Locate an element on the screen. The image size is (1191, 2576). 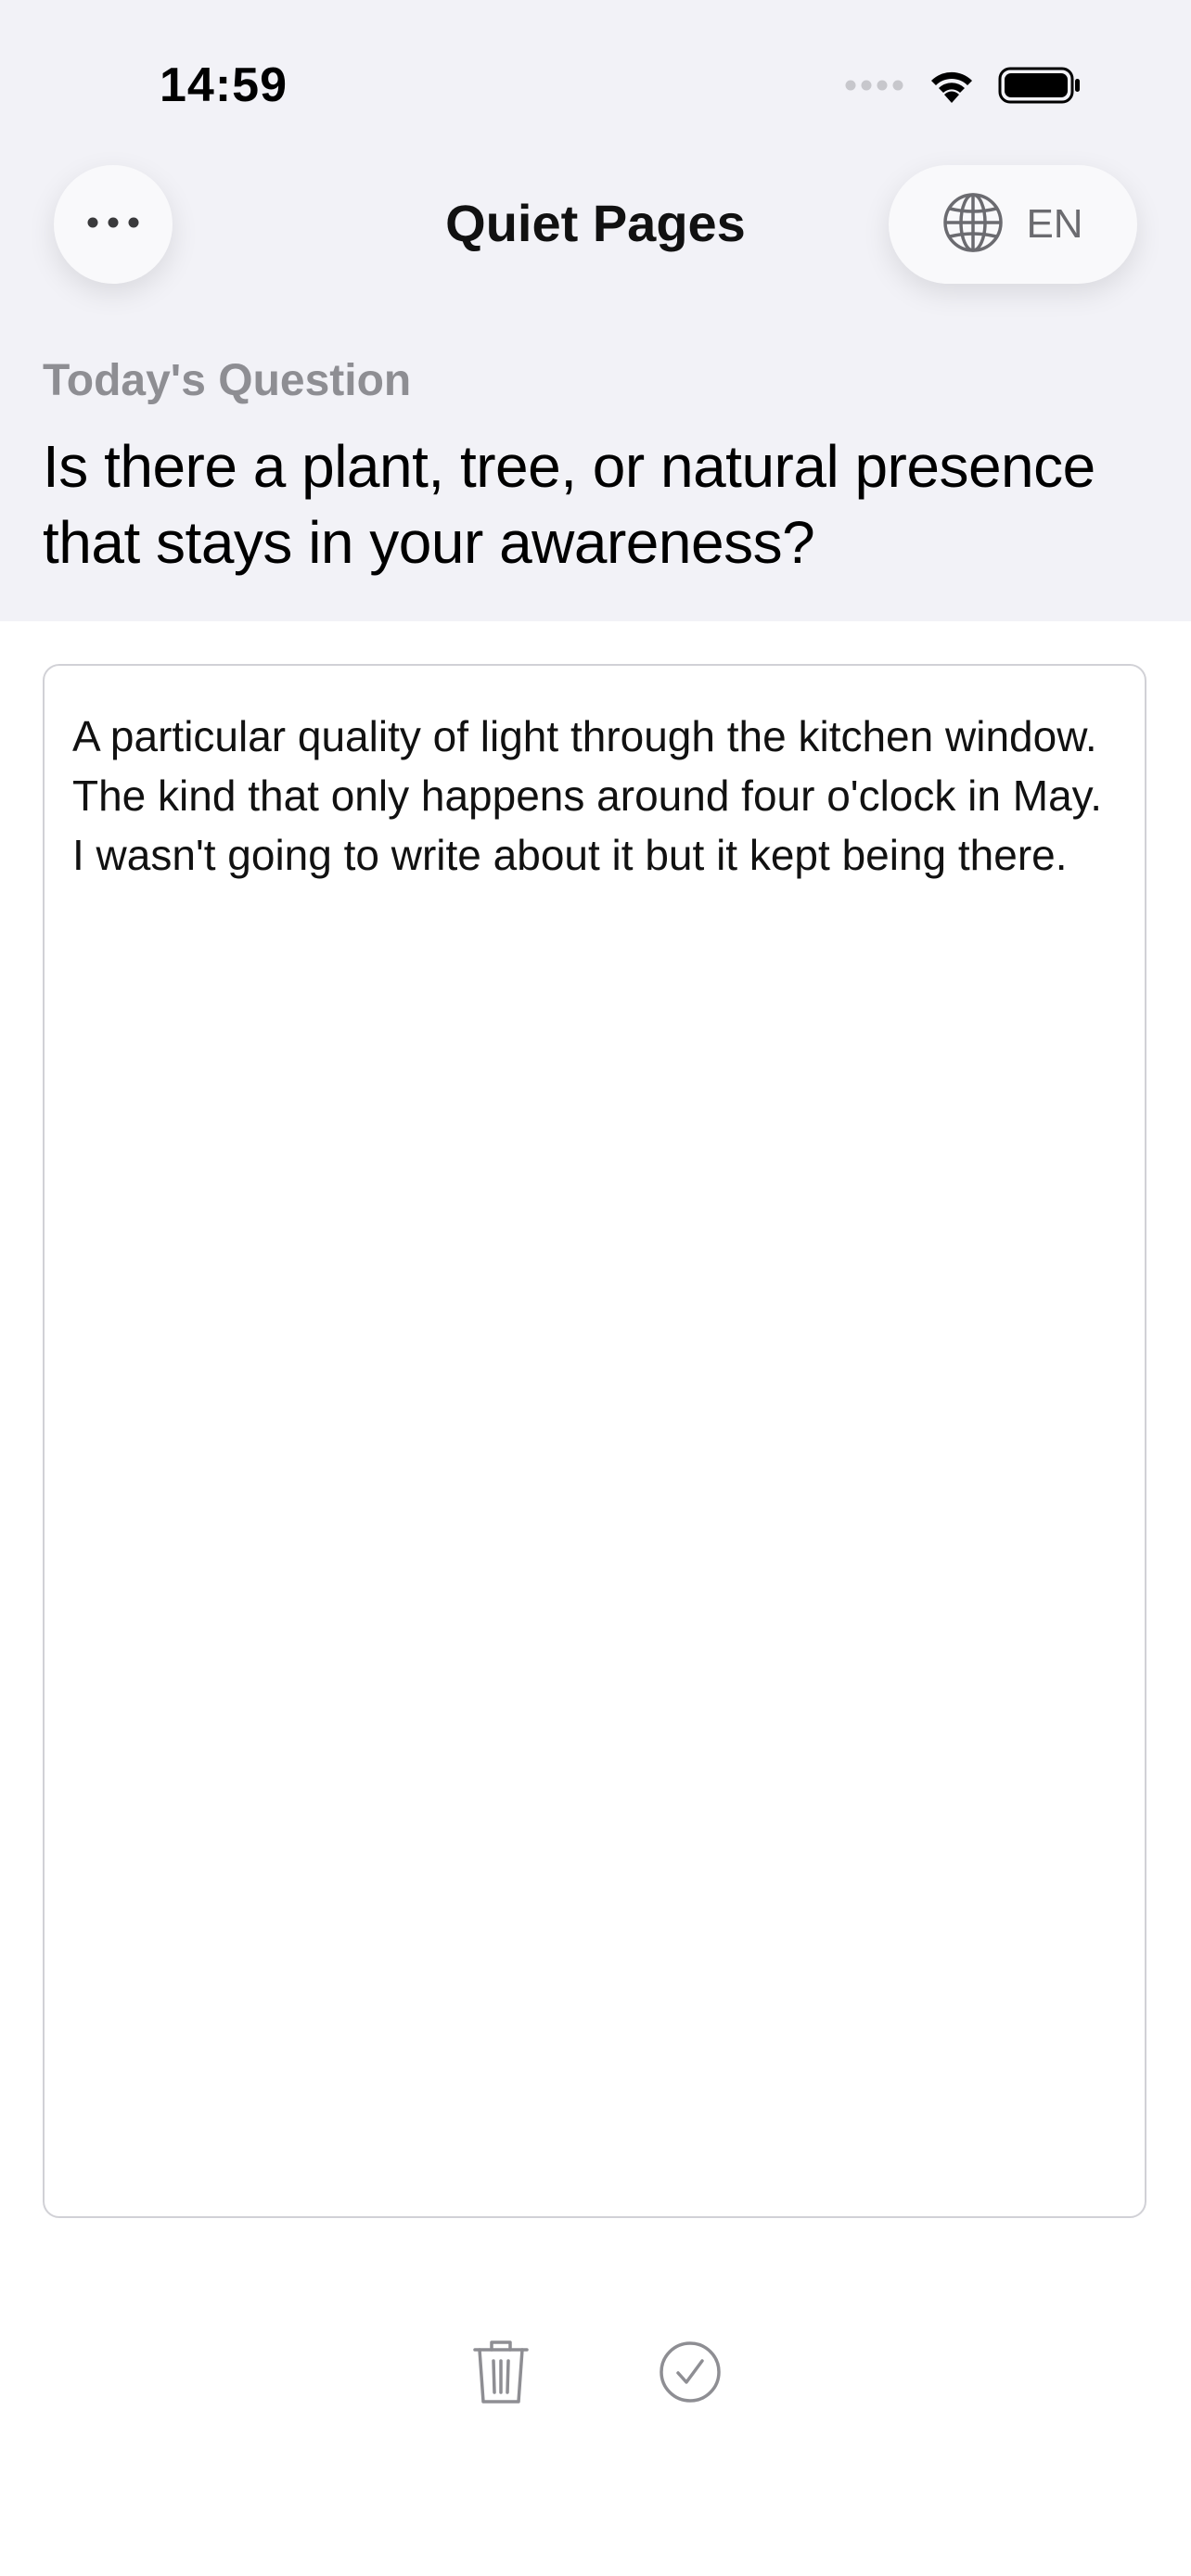
status-bar: 14:59 is located at coordinates (595, 74).